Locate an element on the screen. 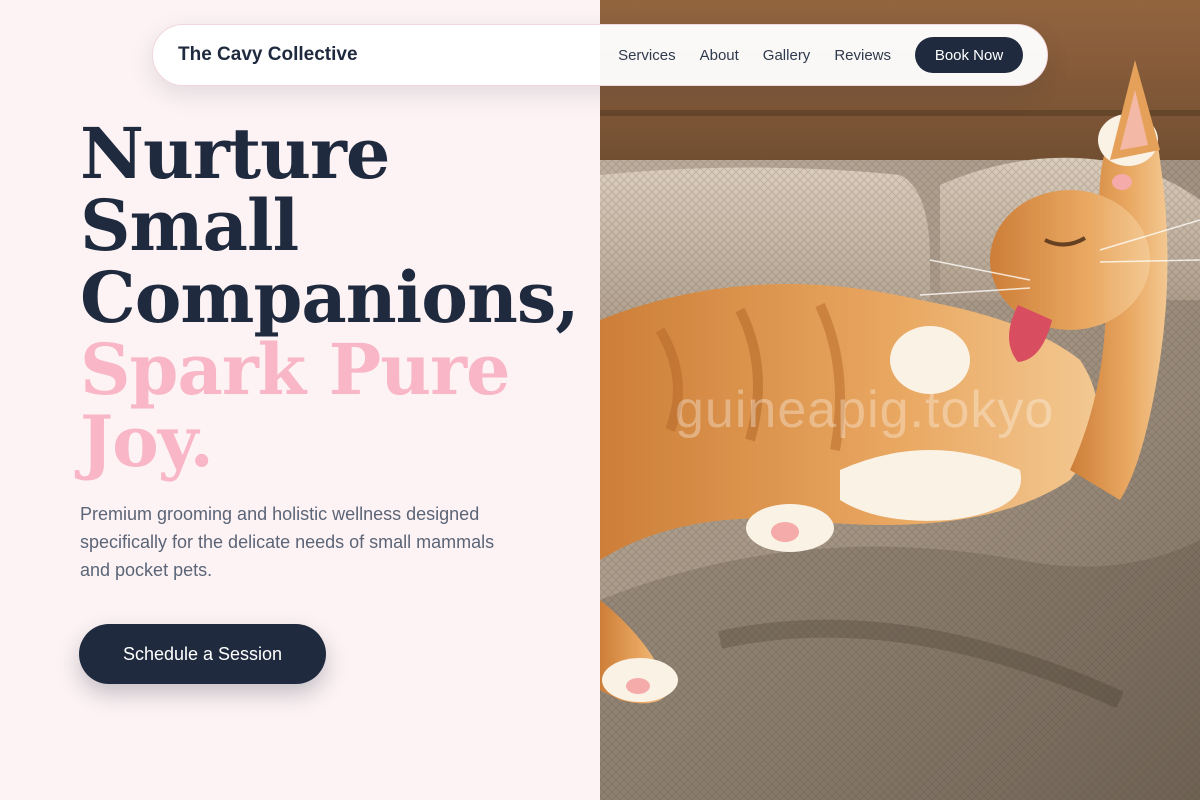 The image size is (1200, 800). headline-accent-line-2: Joy. is located at coordinates (147, 441).